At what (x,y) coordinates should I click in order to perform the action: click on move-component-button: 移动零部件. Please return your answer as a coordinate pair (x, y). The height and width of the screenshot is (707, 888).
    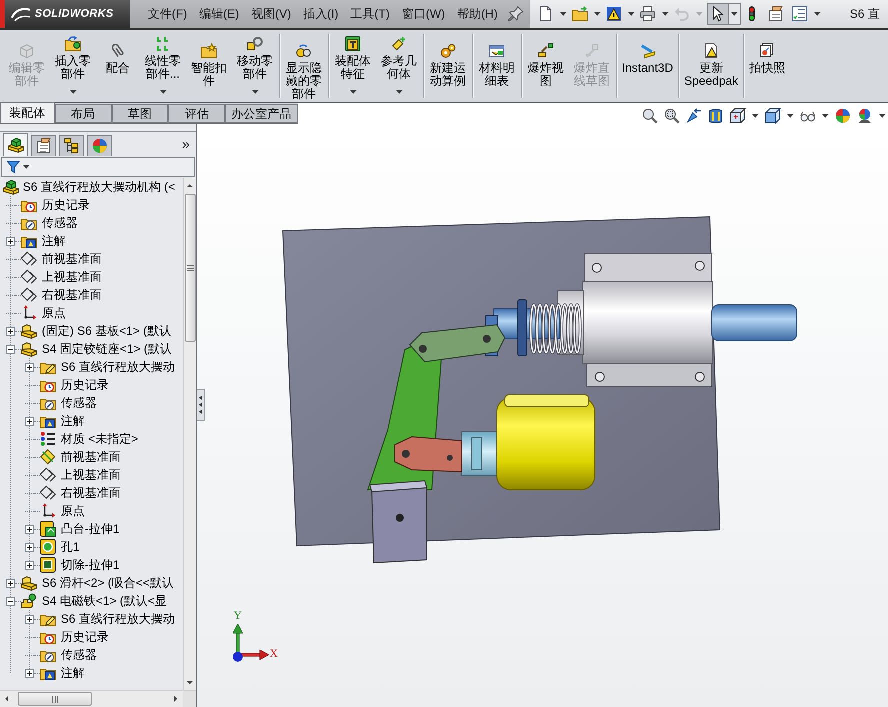
    Looking at the image, I should click on (255, 56).